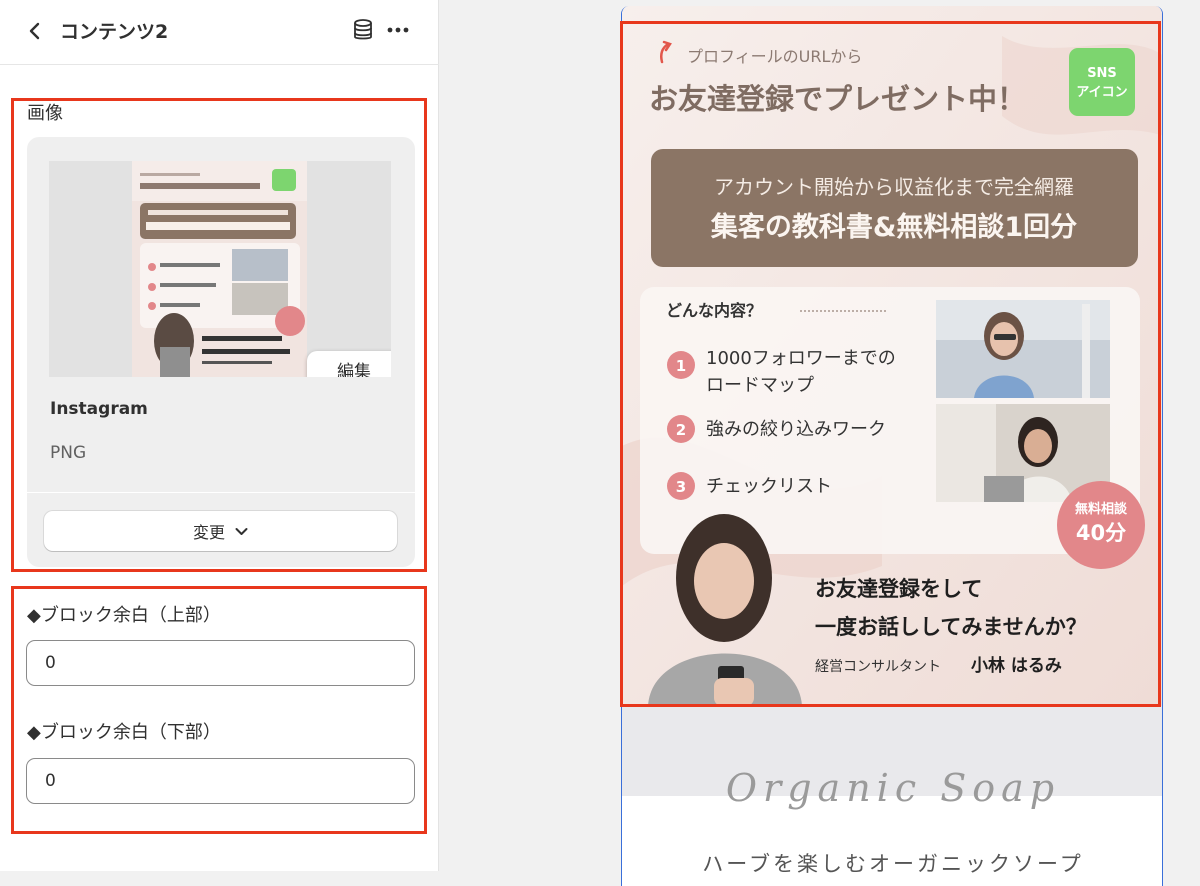 The height and width of the screenshot is (886, 1200). I want to click on signature-name: 小林 はるみ, so click(1016, 665).